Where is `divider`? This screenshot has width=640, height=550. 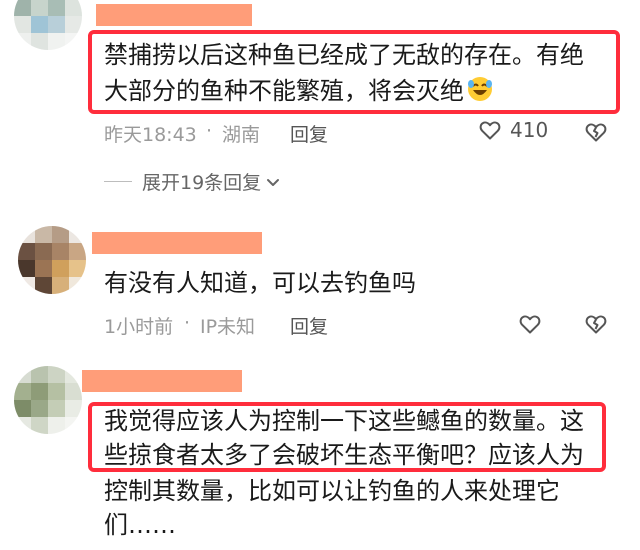
divider is located at coordinates (118, 181).